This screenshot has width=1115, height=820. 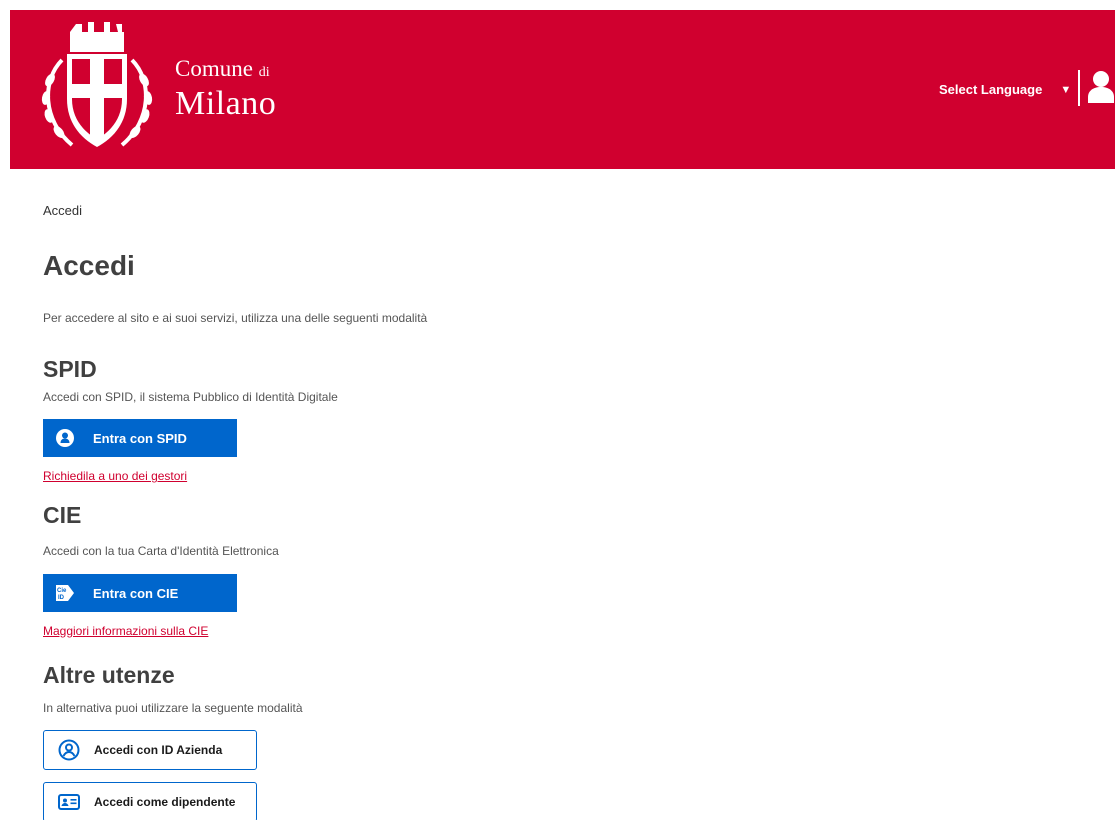 I want to click on milano-crest-icon, so click(x=97, y=87).